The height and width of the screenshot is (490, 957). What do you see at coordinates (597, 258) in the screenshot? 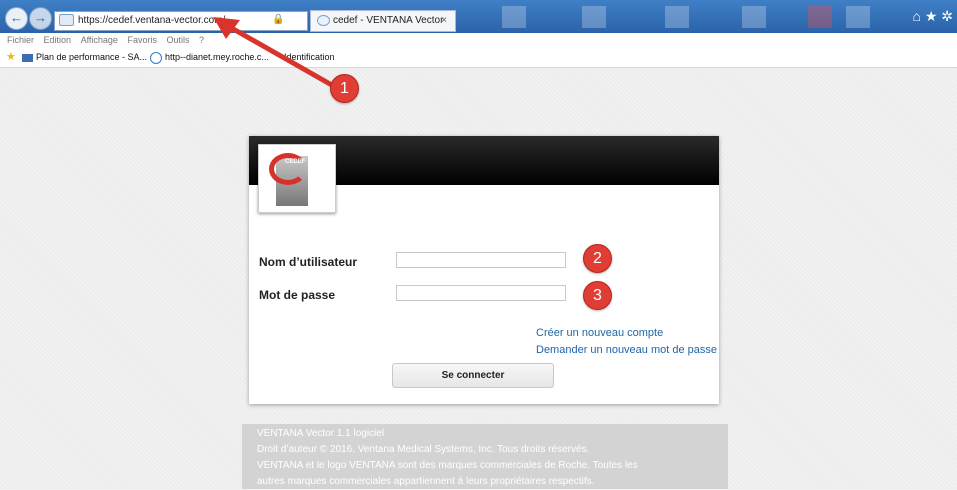
I see `annotation-badge-2: 2` at bounding box center [597, 258].